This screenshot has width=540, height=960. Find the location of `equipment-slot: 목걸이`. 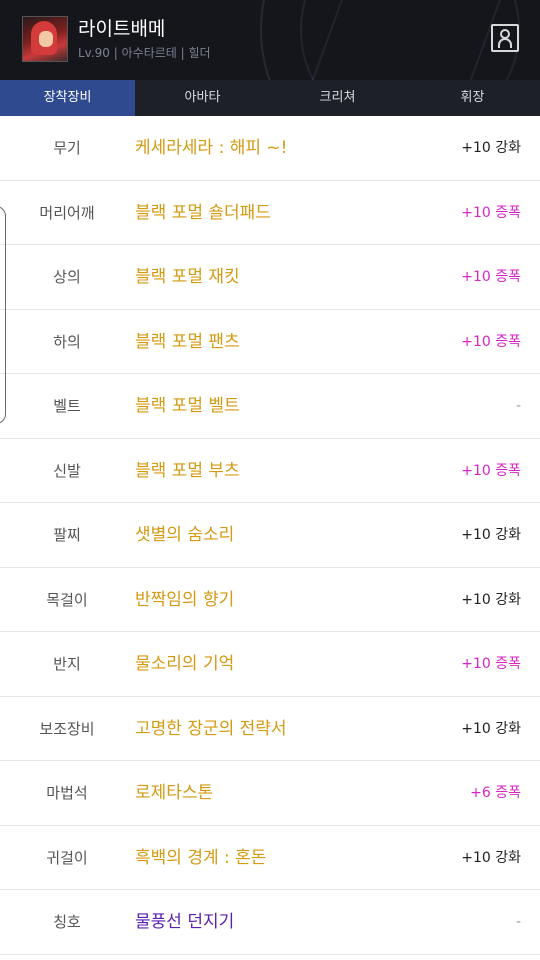

equipment-slot: 목걸이 is located at coordinates (67, 599).